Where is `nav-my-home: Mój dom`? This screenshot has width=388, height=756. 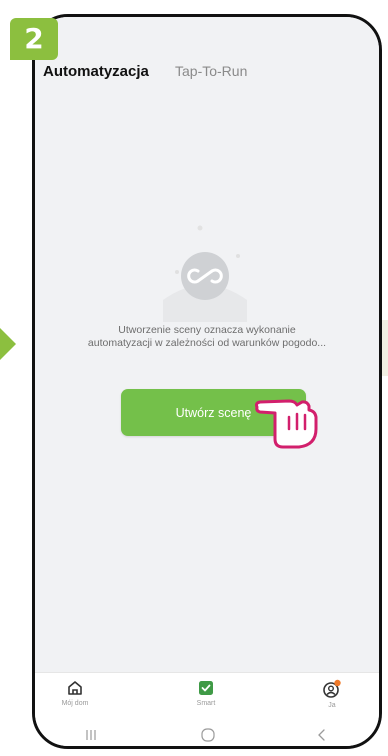
nav-my-home: Mój dom is located at coordinates (75, 693).